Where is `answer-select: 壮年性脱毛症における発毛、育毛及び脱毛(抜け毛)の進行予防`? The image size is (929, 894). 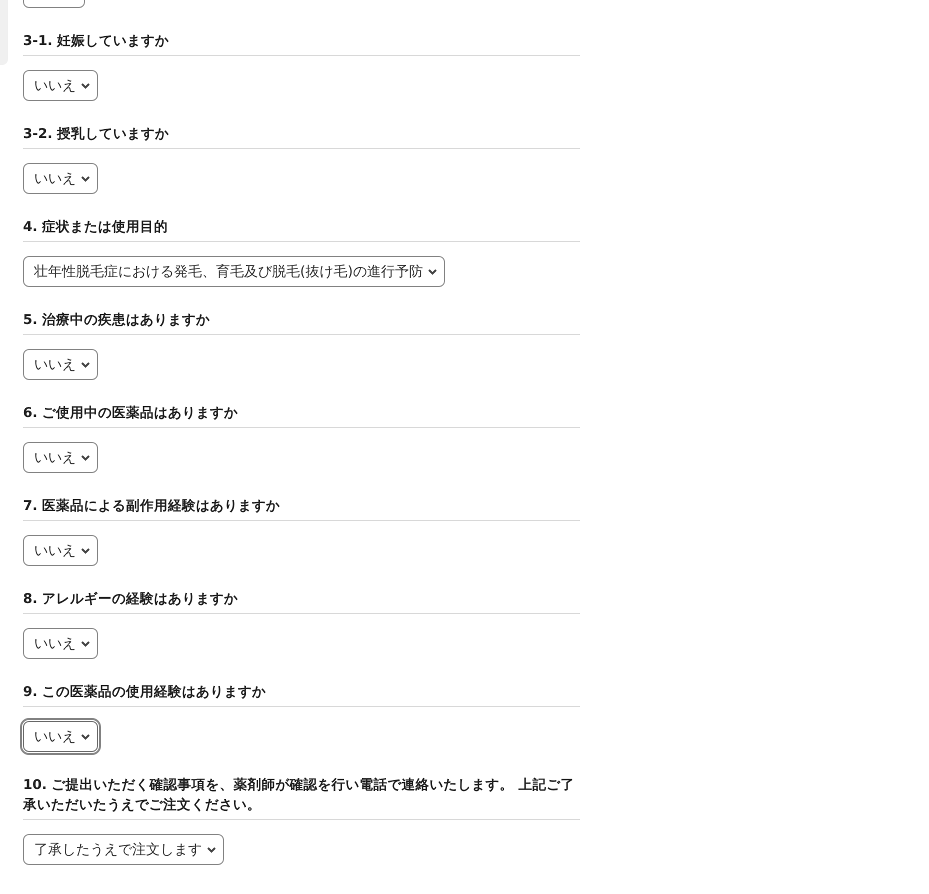
answer-select: 壮年性脱毛症における発毛、育毛及び脱毛(抜け毛)の進行予防 is located at coordinates (234, 271).